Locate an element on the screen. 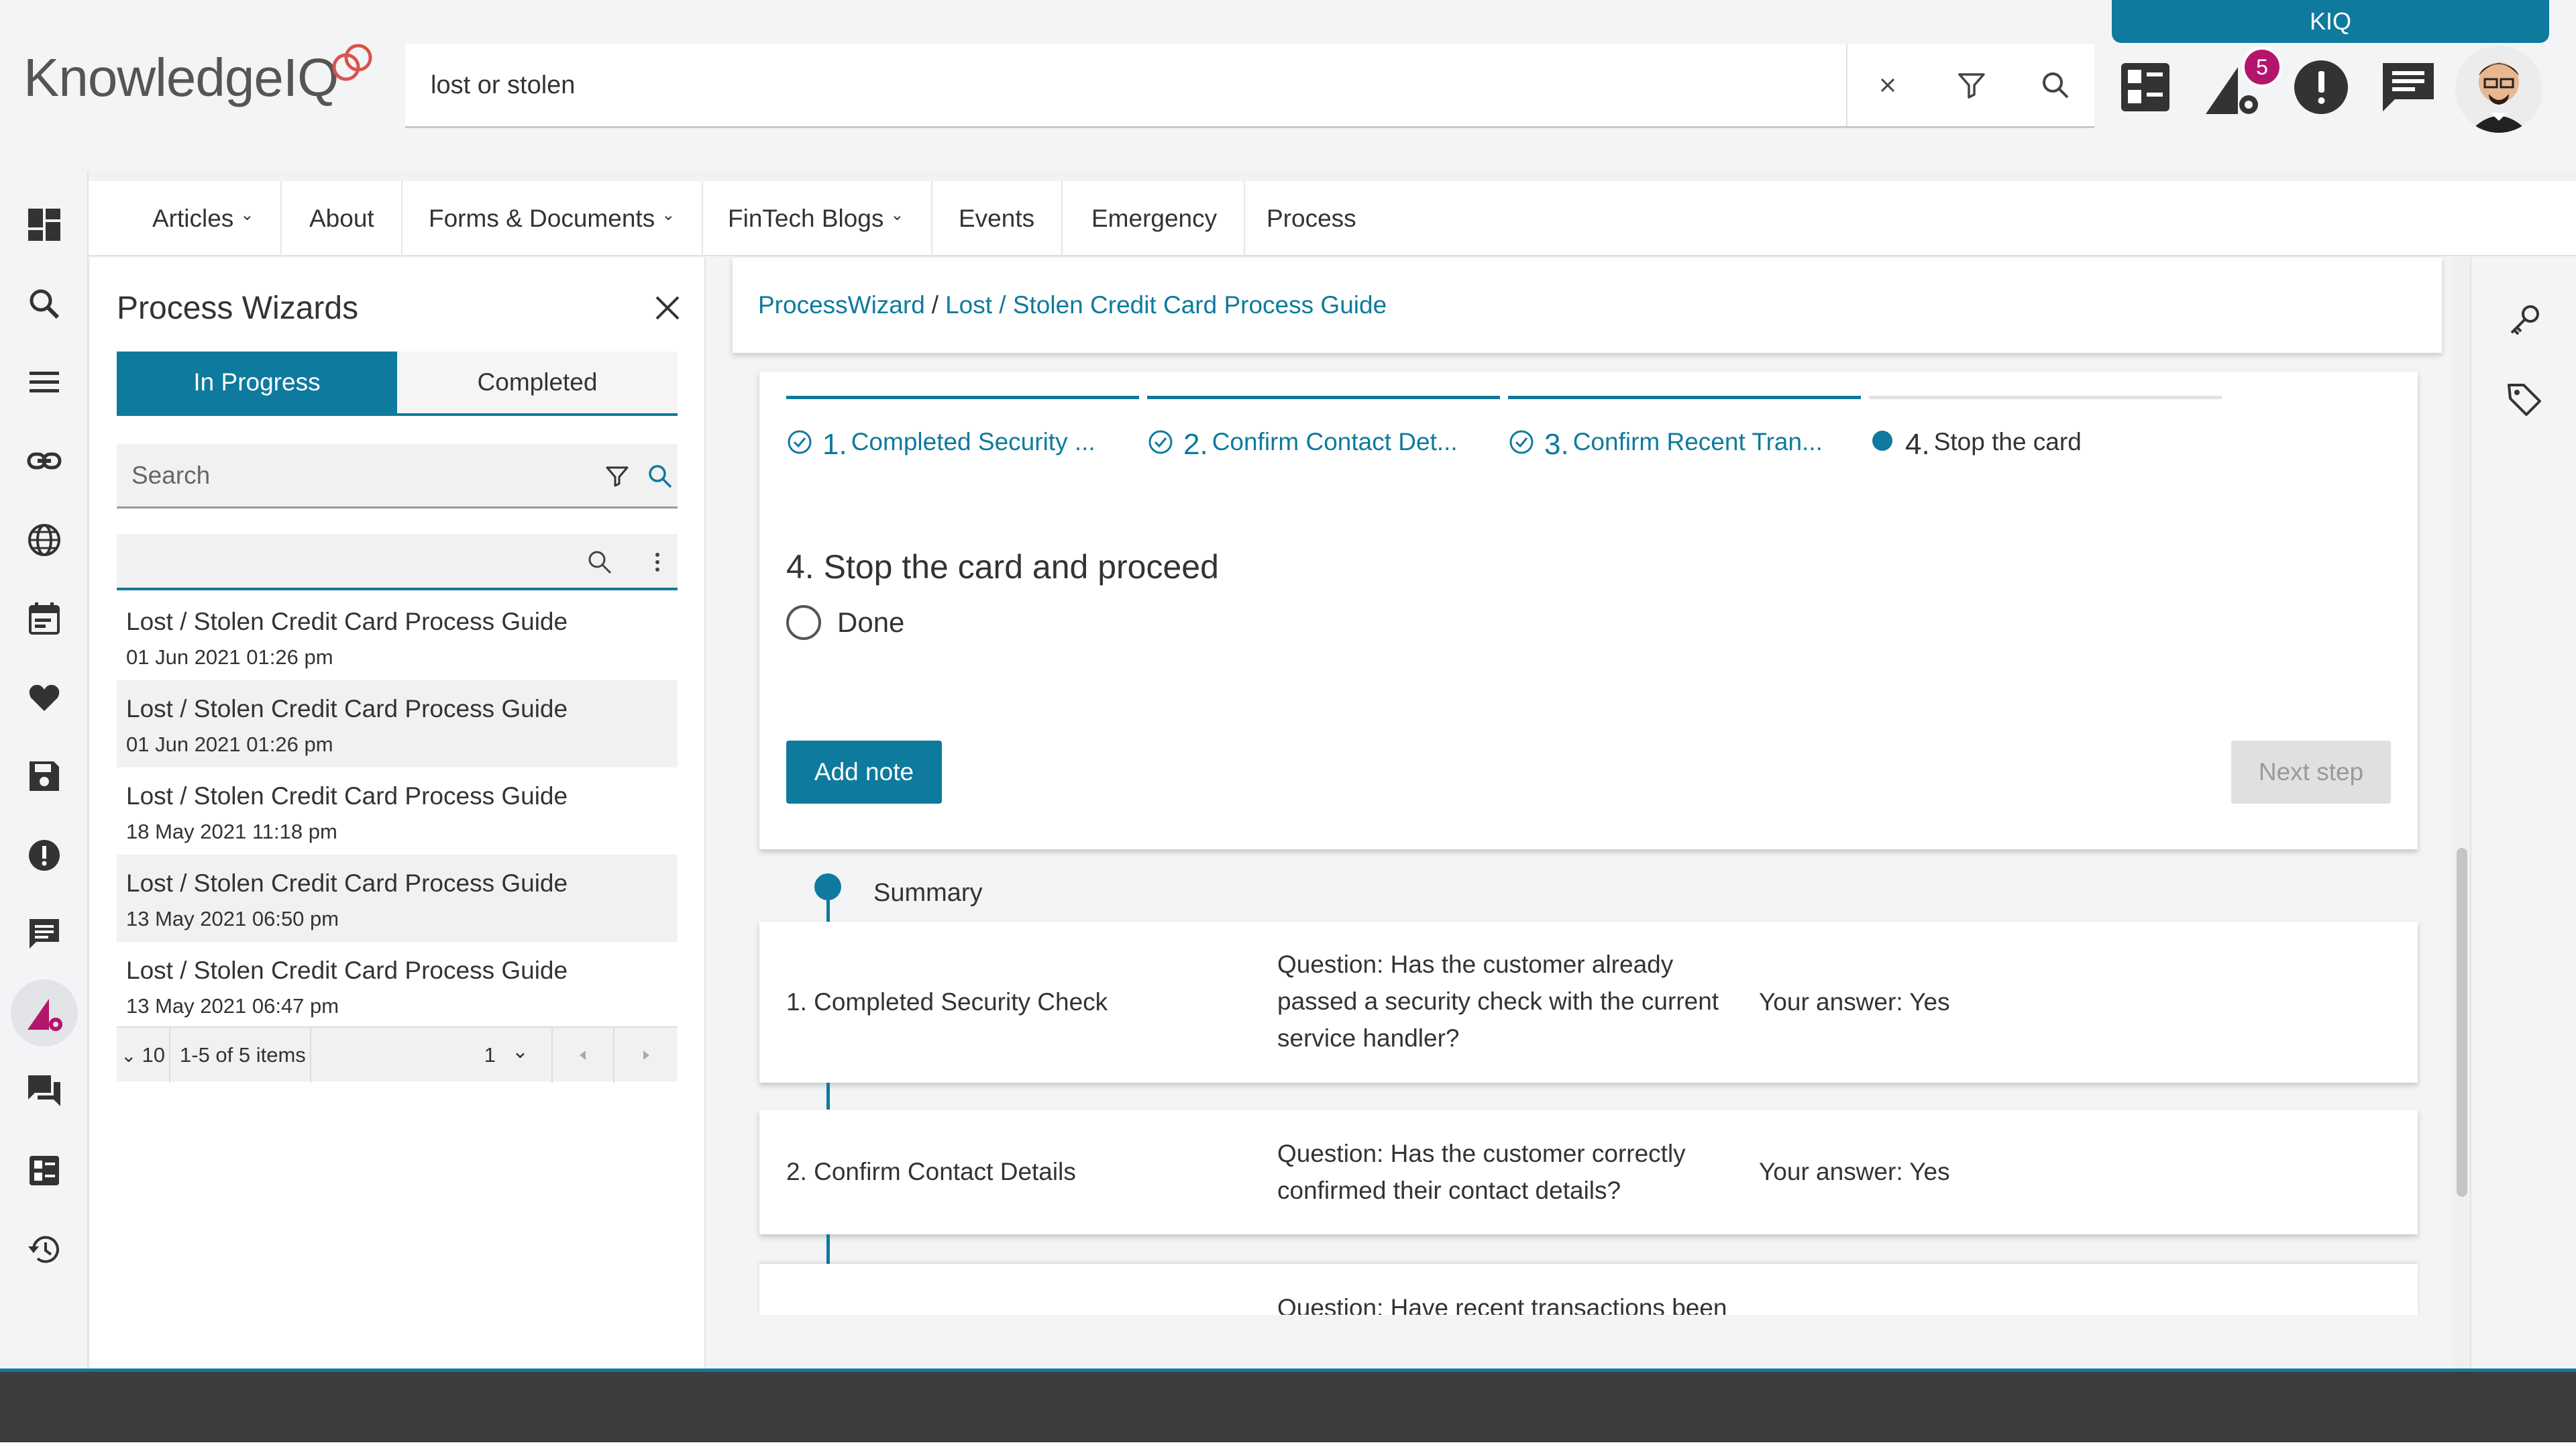  dashboard-button is located at coordinates (2145, 87).